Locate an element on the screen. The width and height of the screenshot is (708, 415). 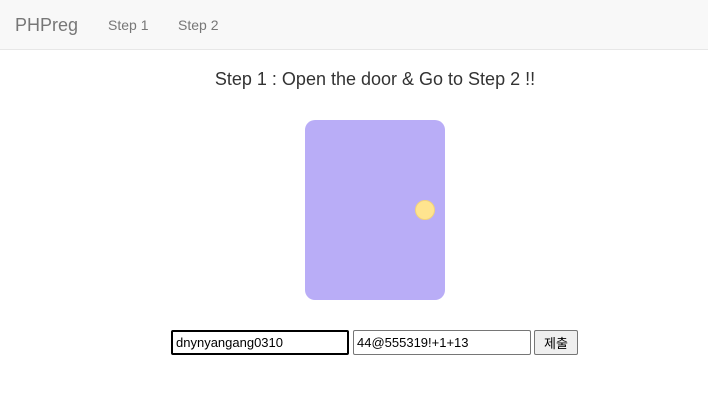
password-input is located at coordinates (442, 342).